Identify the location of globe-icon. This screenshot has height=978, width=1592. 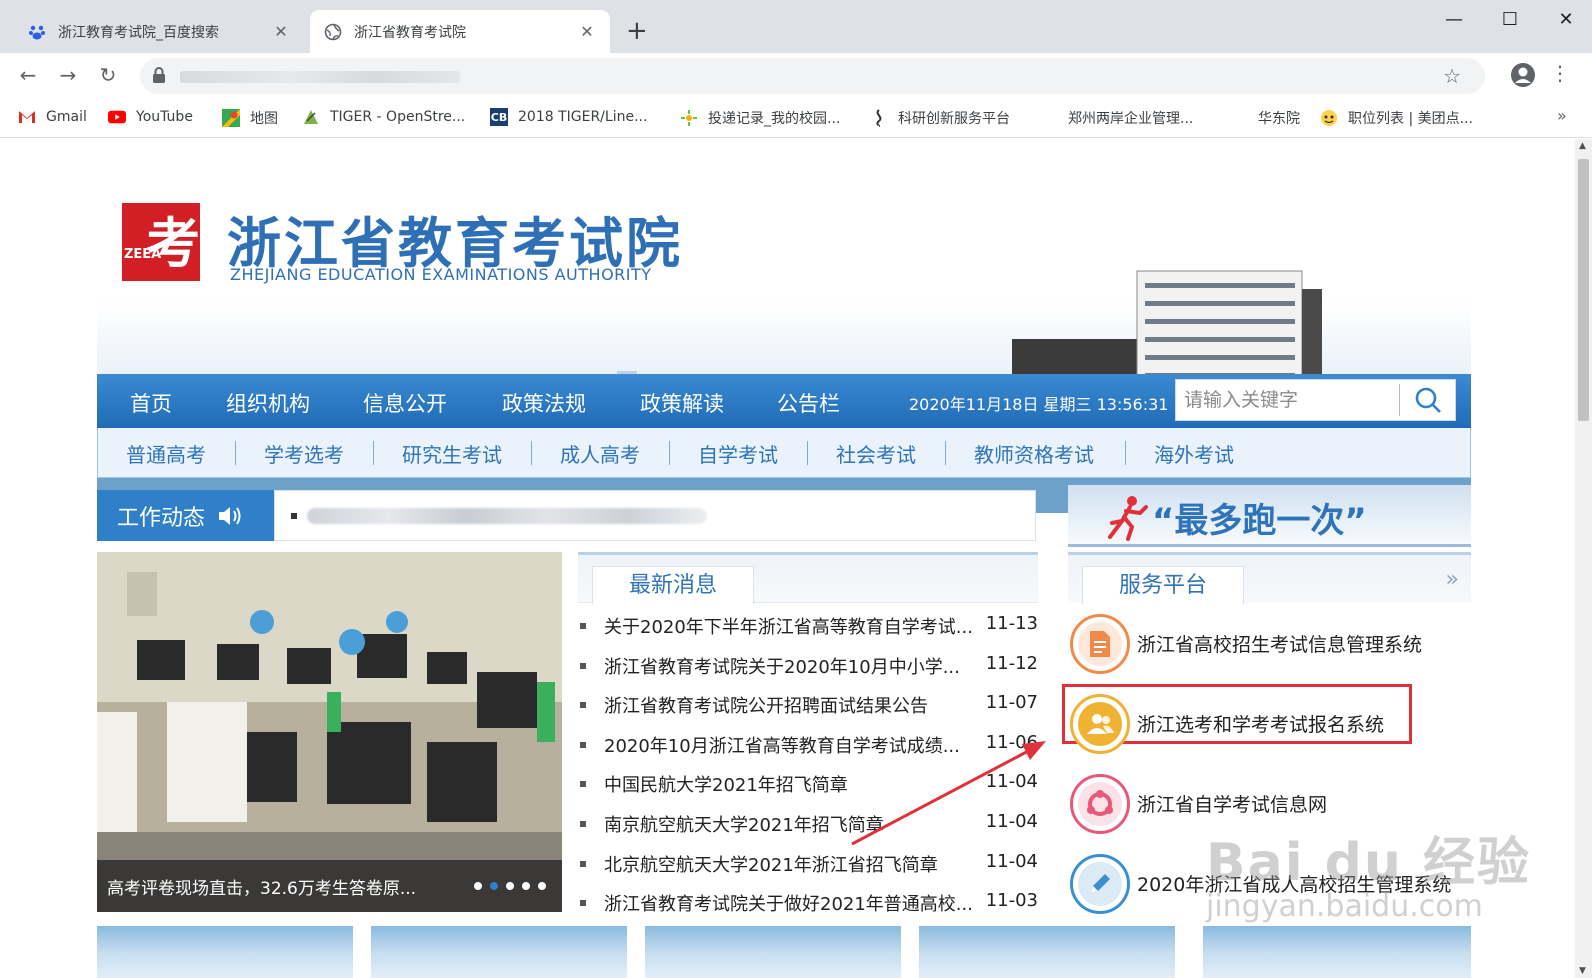
(333, 32).